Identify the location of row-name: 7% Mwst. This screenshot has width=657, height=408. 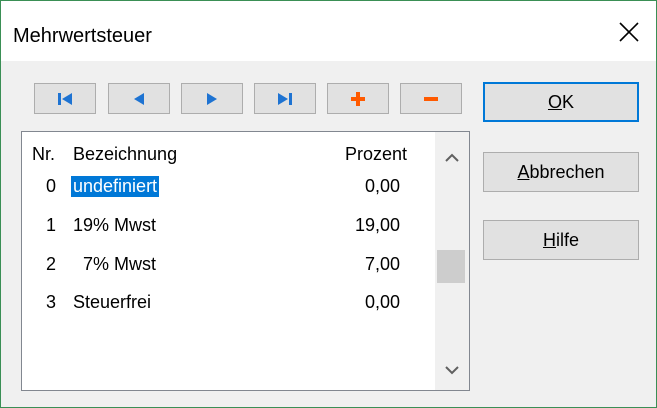
(115, 264).